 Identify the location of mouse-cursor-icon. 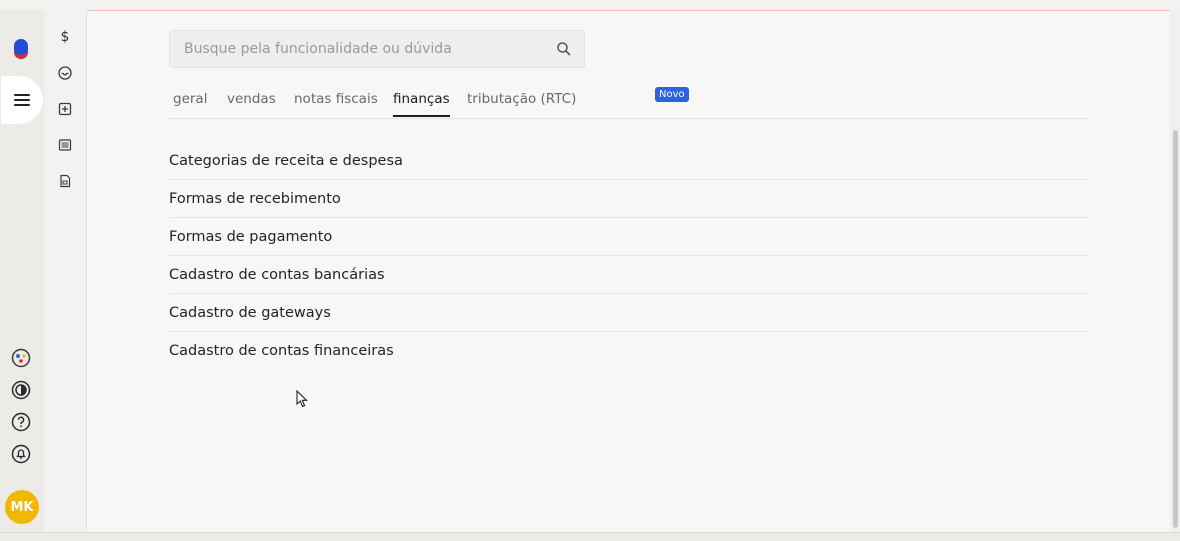
(302, 399).